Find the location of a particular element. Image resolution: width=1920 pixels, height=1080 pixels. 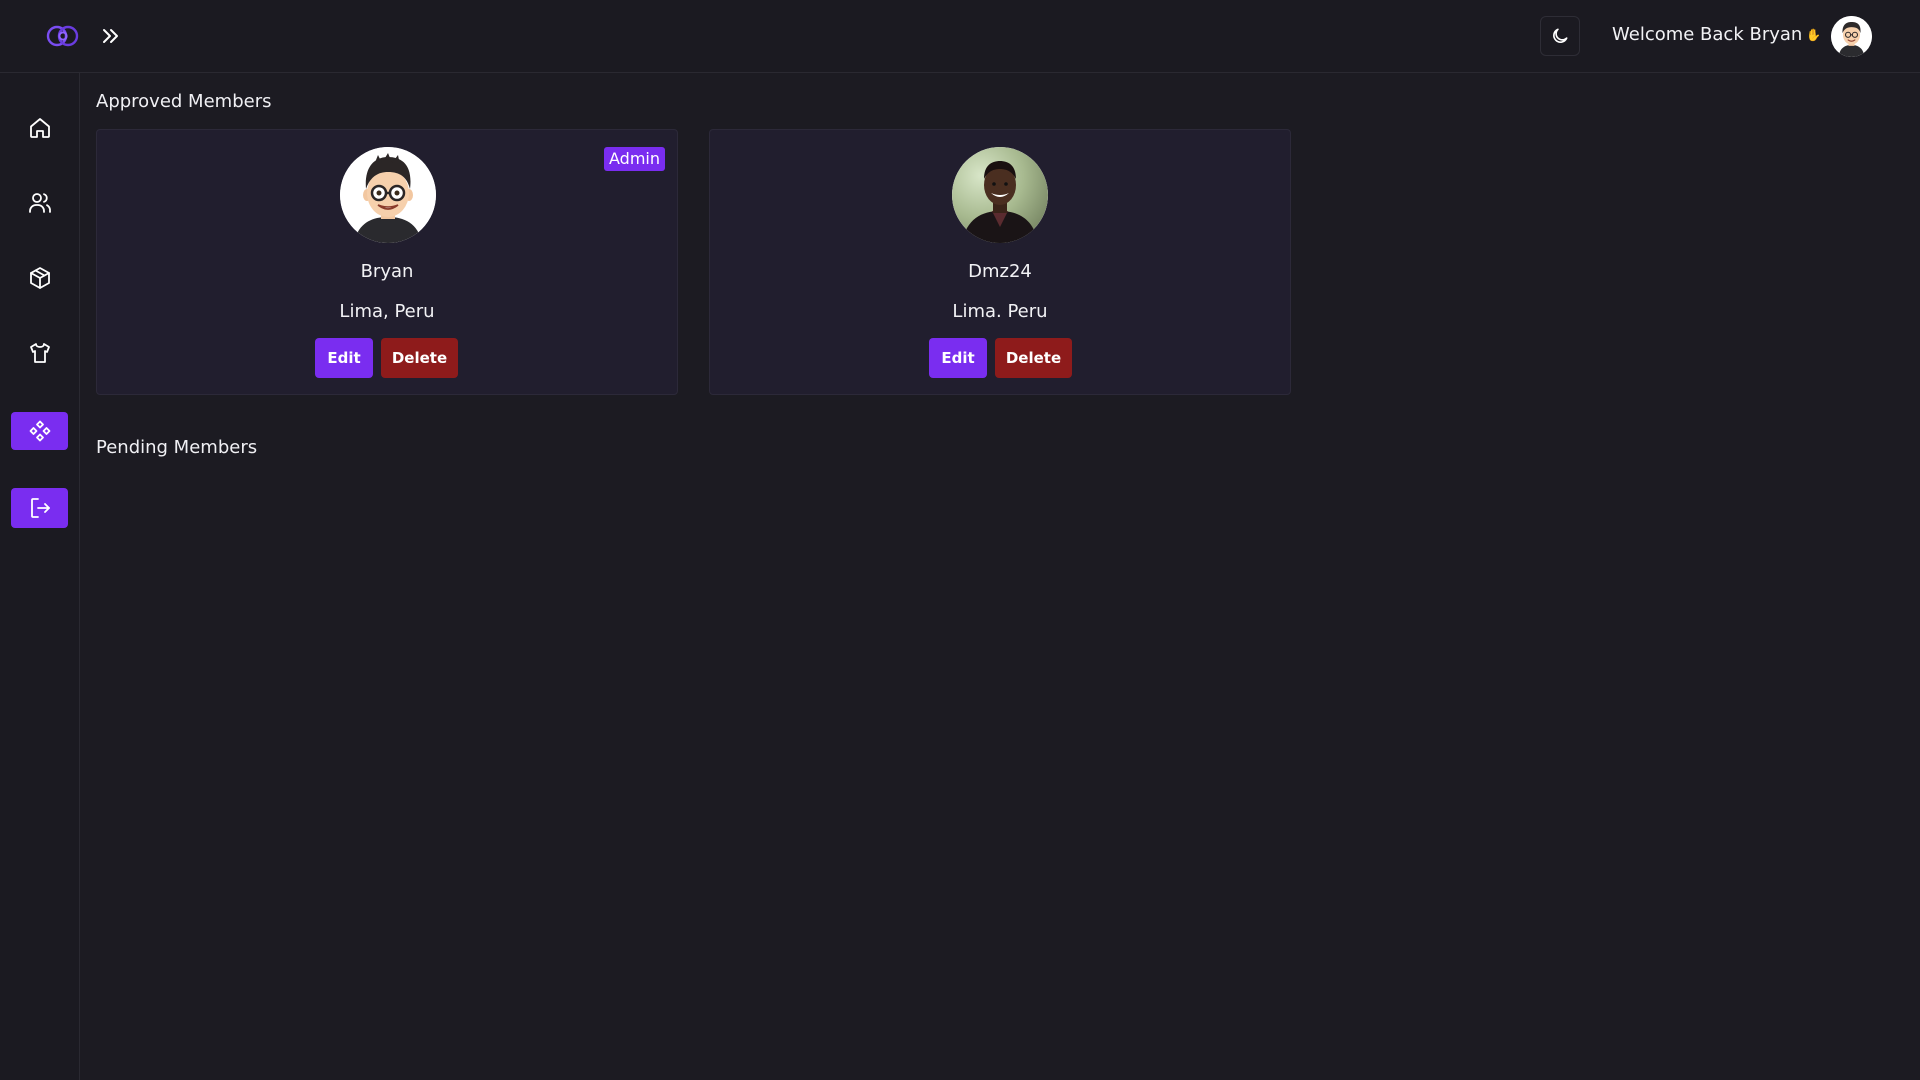

user-avatar is located at coordinates (1851, 36).